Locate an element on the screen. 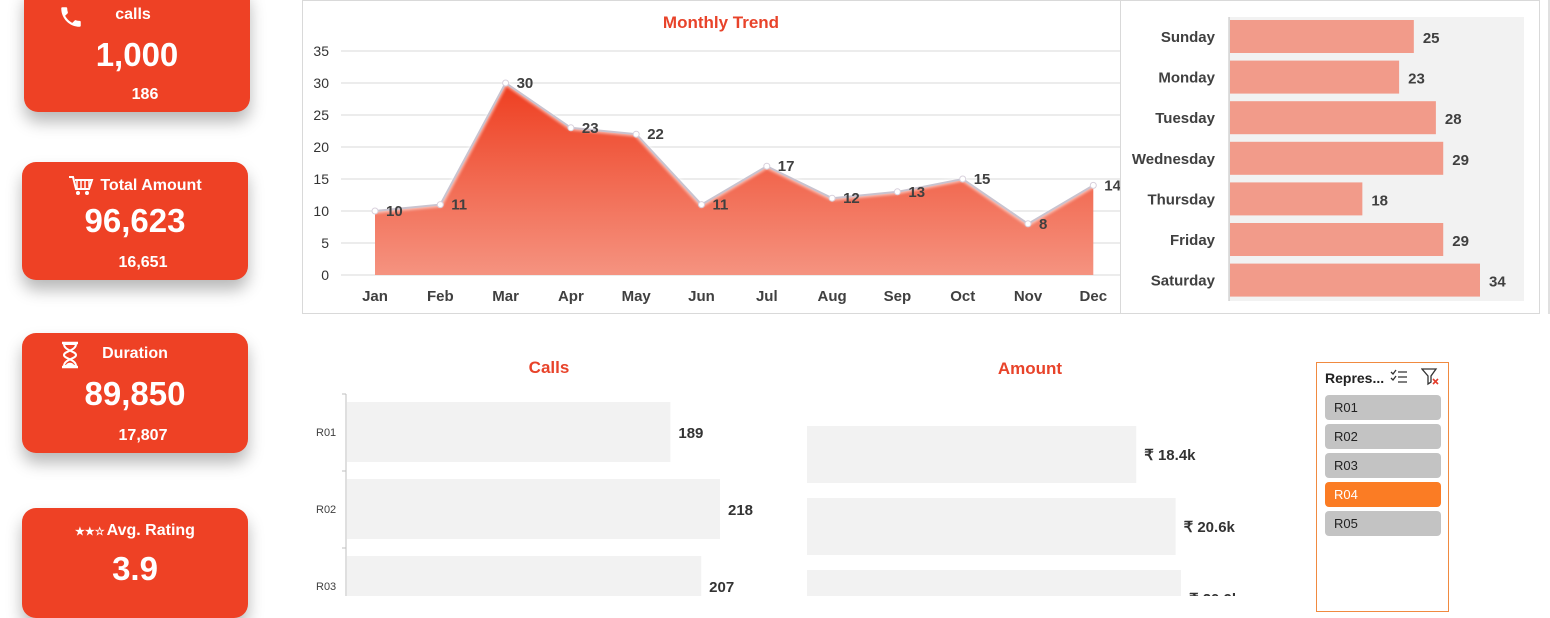 The height and width of the screenshot is (618, 1550). trend-data-label: 23 is located at coordinates (590, 128).